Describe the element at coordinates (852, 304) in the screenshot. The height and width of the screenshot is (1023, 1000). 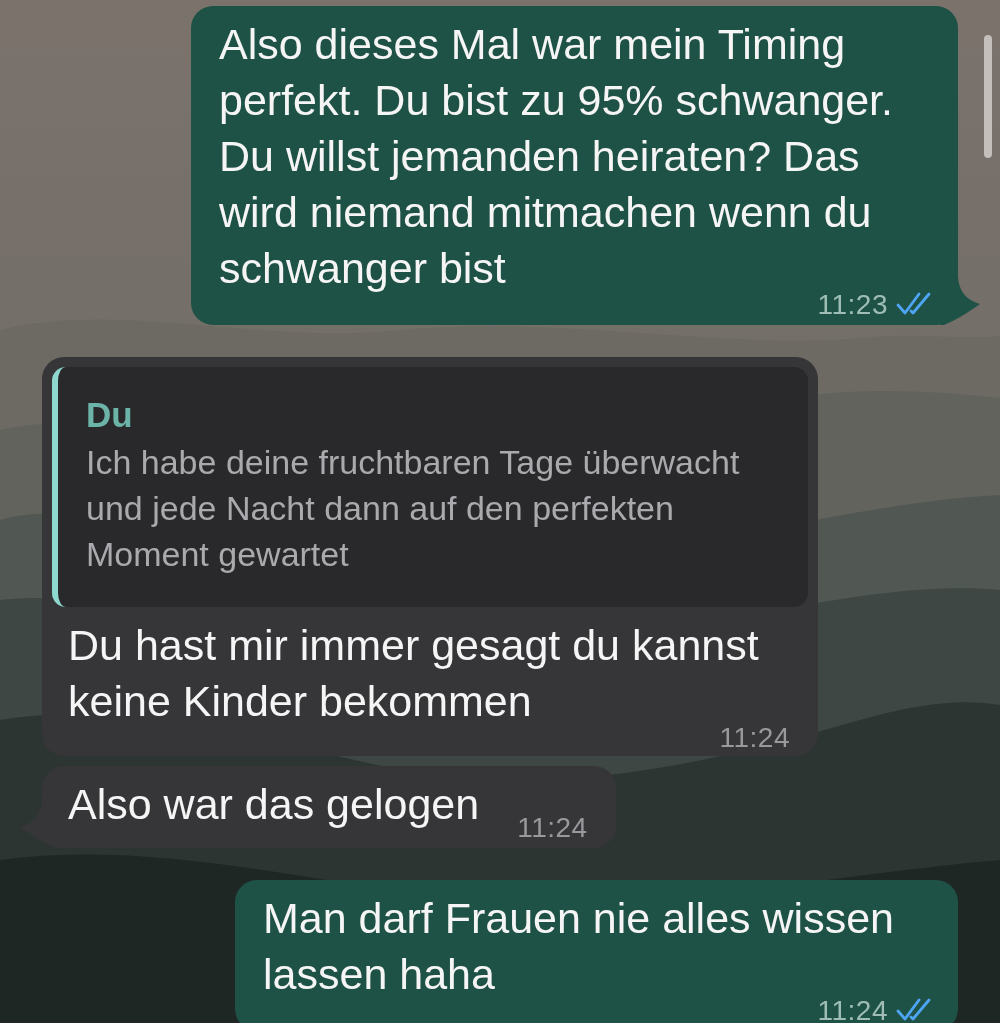
I see `message-time: 11:23` at that location.